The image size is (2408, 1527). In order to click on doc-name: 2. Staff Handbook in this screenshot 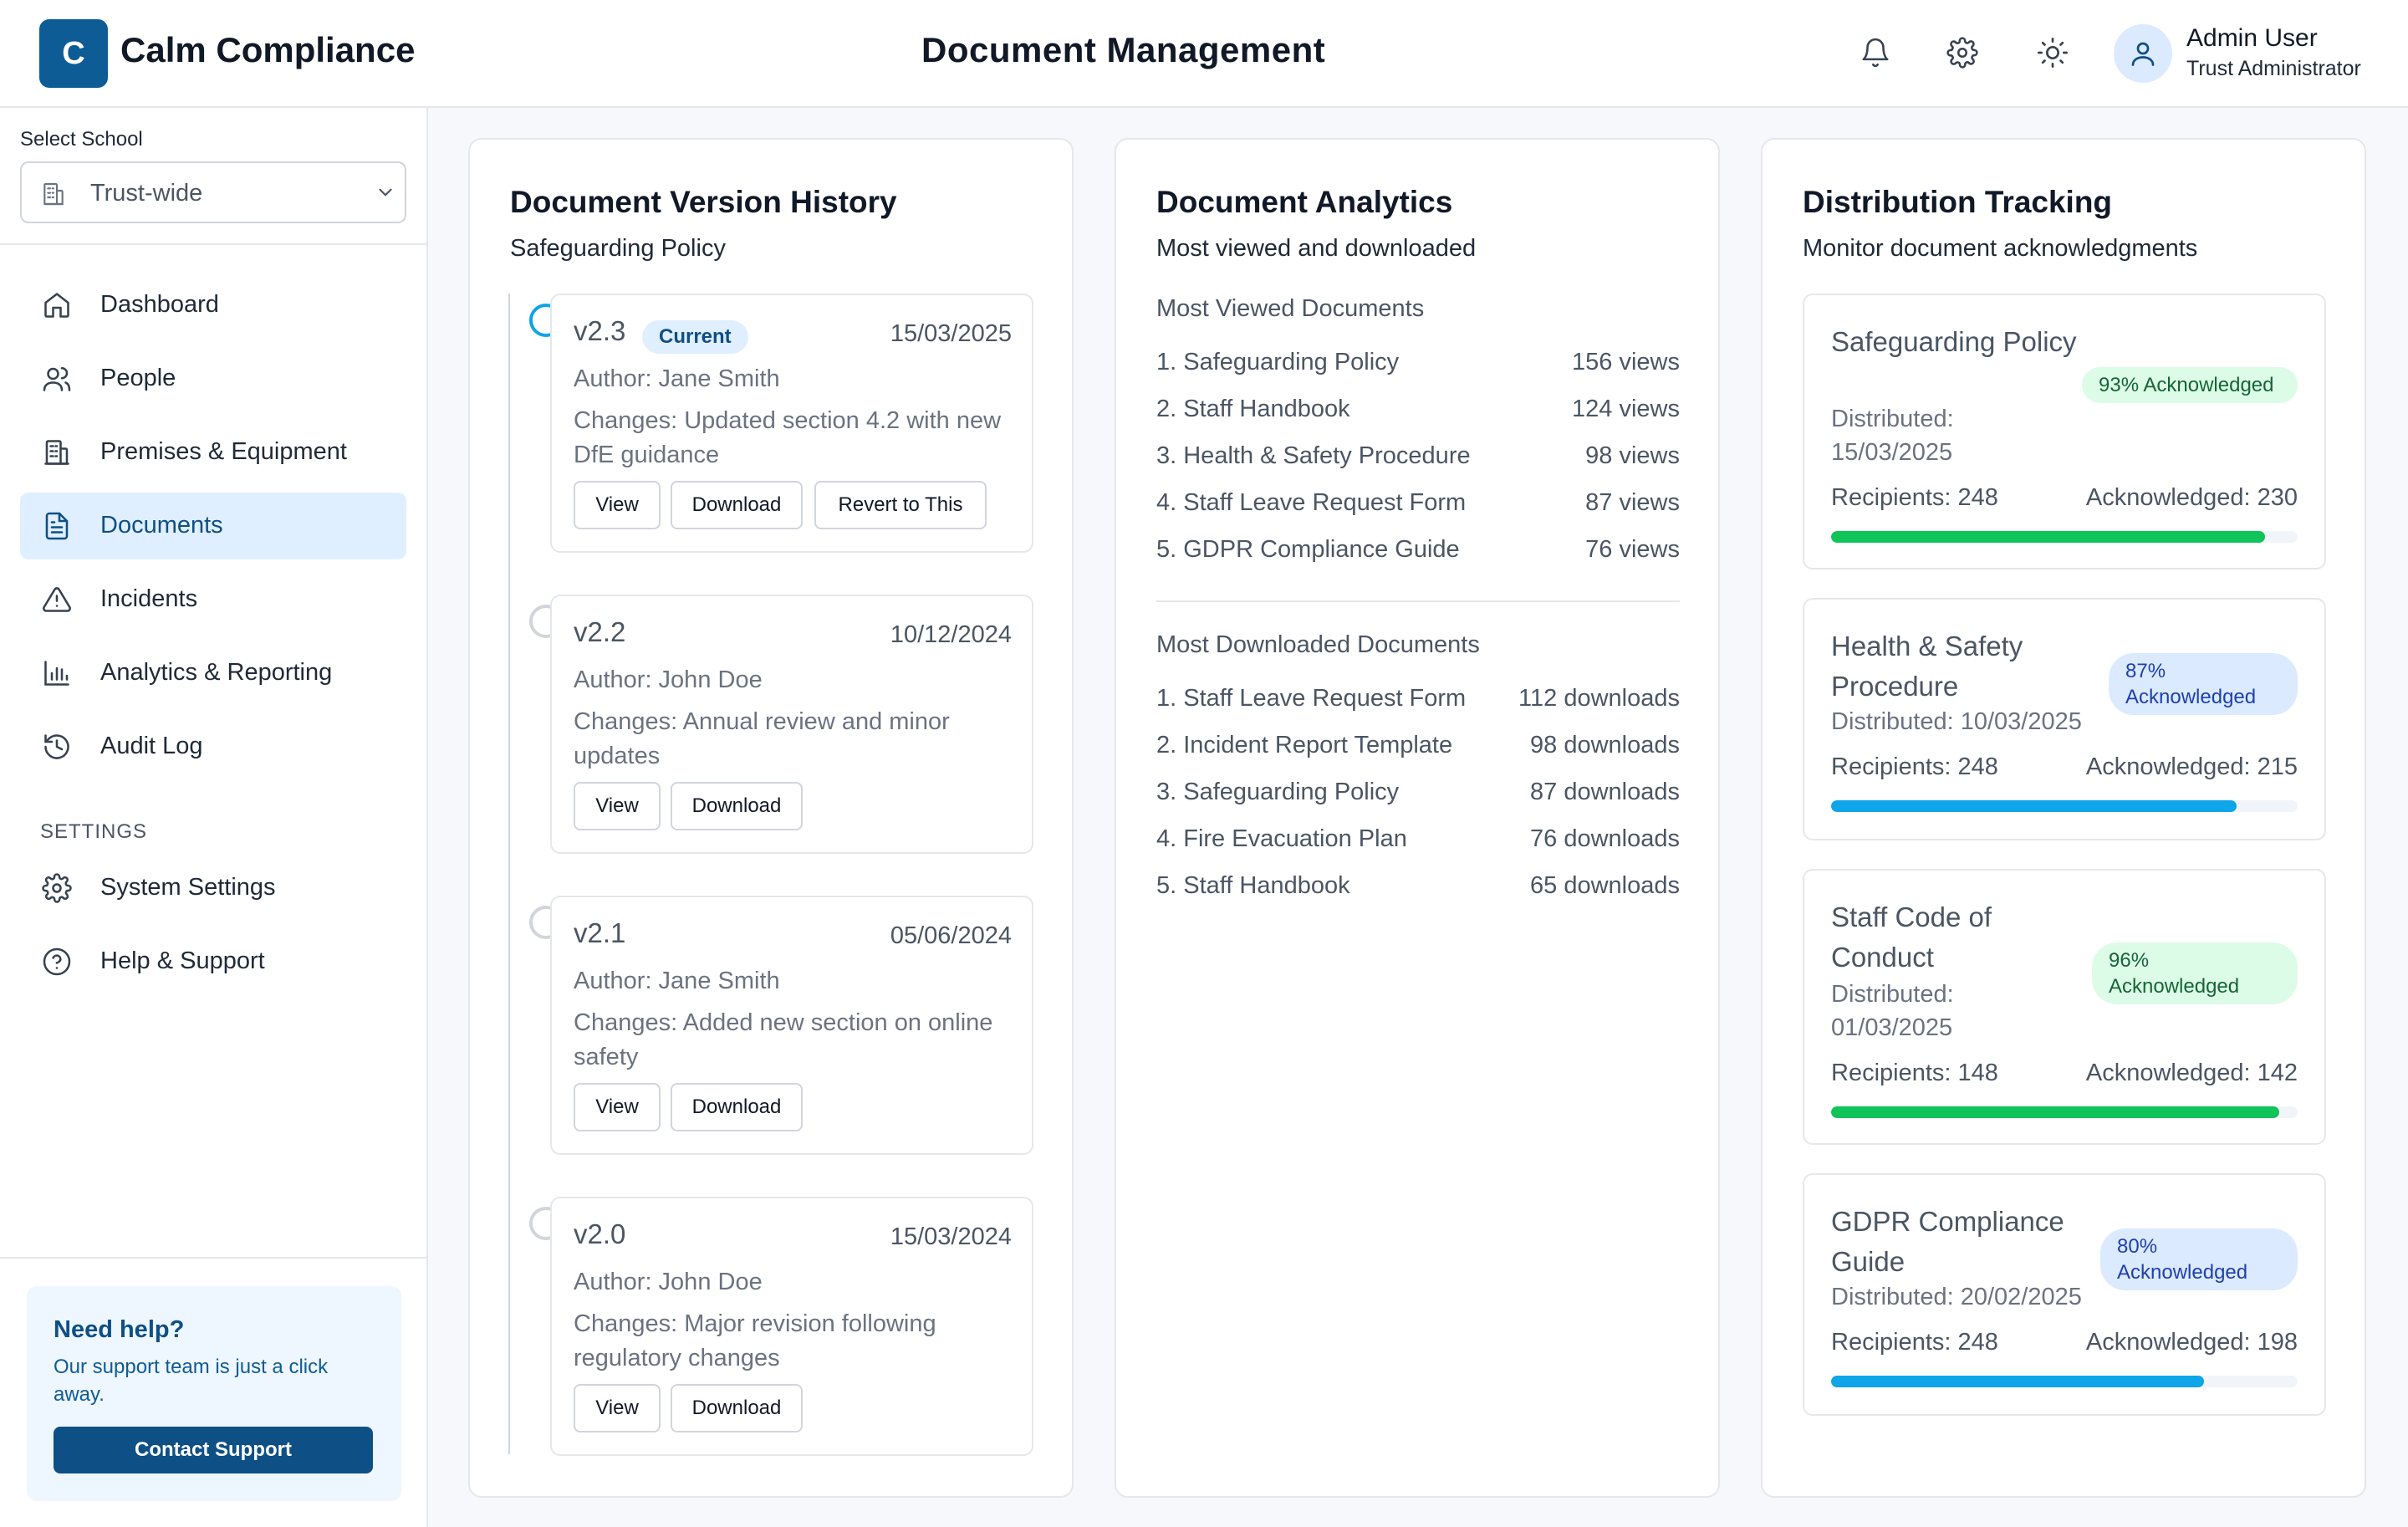, I will do `click(1253, 409)`.